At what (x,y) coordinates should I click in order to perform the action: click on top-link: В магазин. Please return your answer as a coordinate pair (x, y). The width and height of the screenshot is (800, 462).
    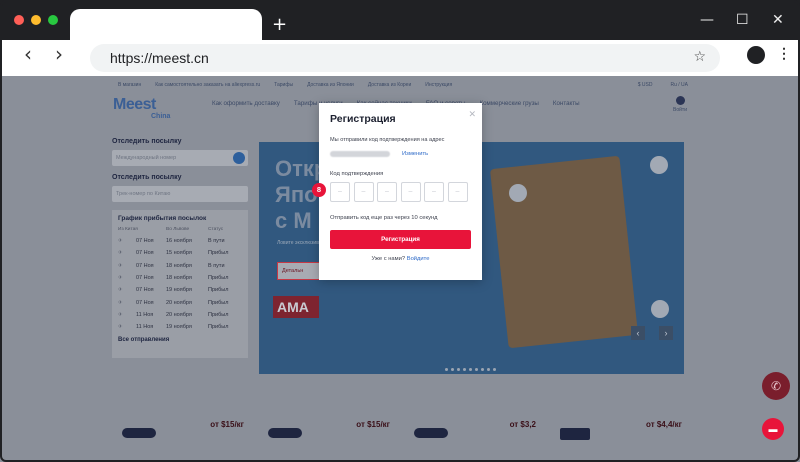
    Looking at the image, I should click on (129, 85).